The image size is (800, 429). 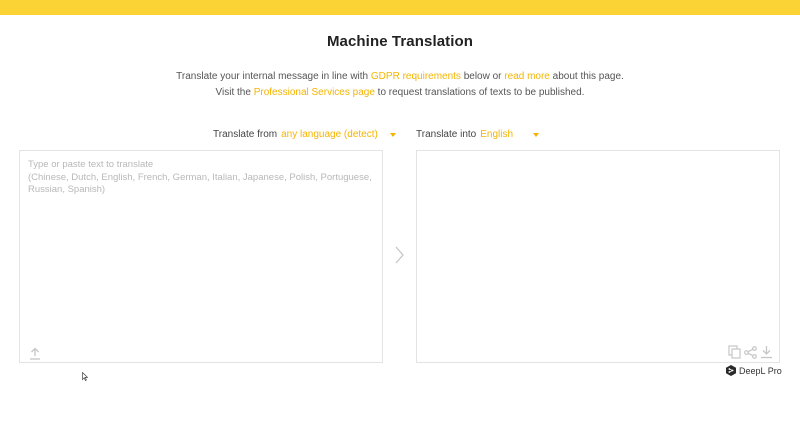 What do you see at coordinates (750, 352) in the screenshot?
I see `share-icon` at bounding box center [750, 352].